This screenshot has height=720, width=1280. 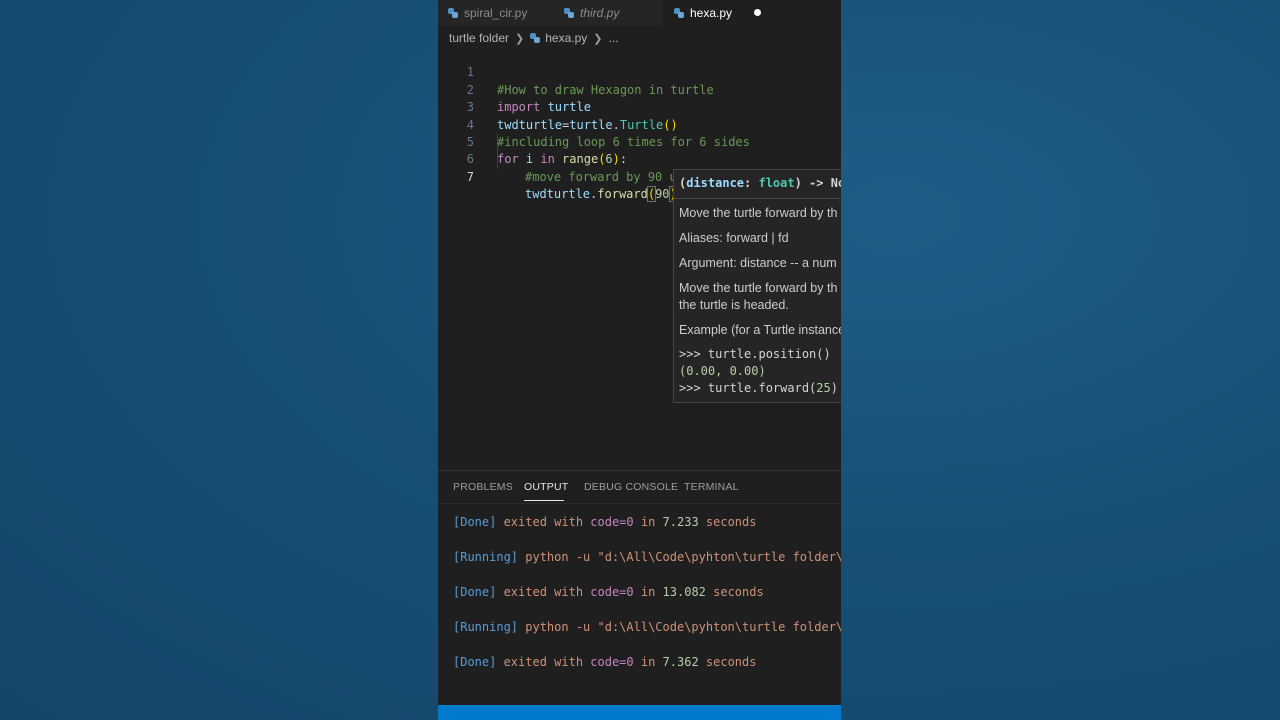 I want to click on output-time: 7.233, so click(x=680, y=522).